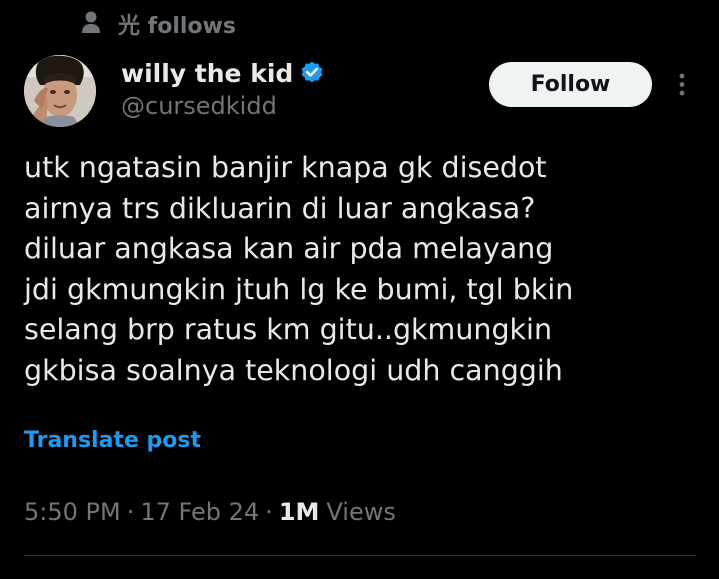  What do you see at coordinates (289, 248) in the screenshot?
I see `post-text-line: diluar angkasa kan air pda melayang` at bounding box center [289, 248].